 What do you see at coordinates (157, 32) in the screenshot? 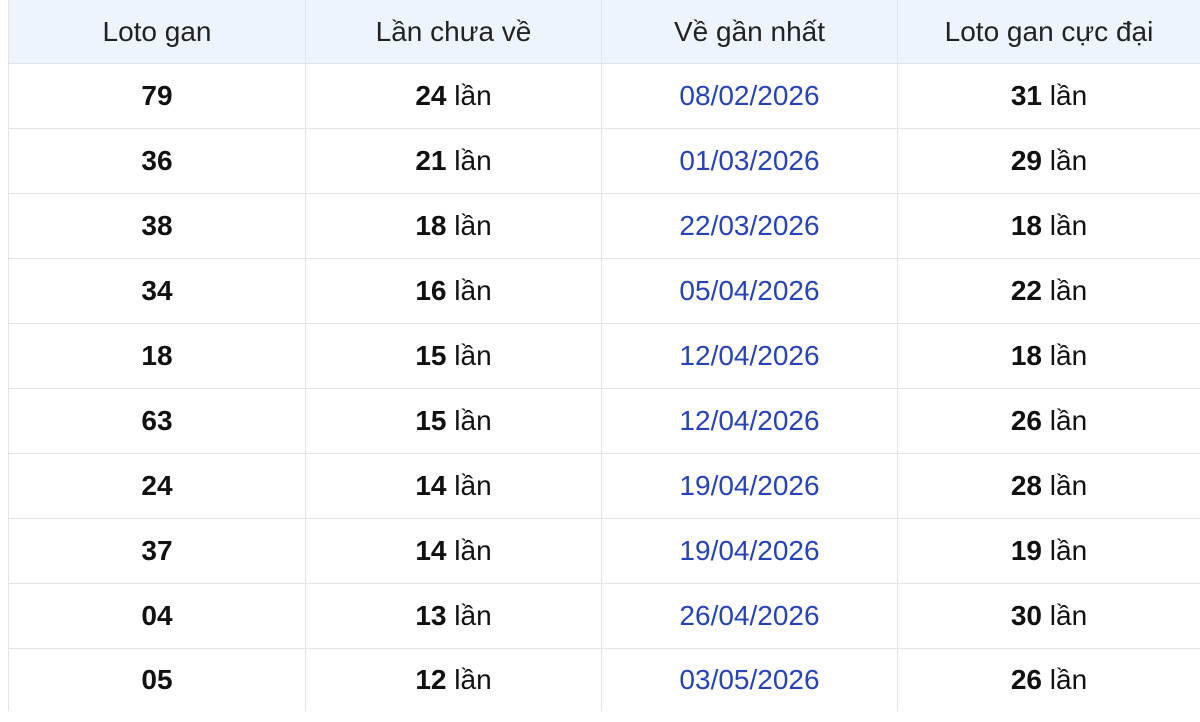
I see `header-loto-gan: Loto gan` at bounding box center [157, 32].